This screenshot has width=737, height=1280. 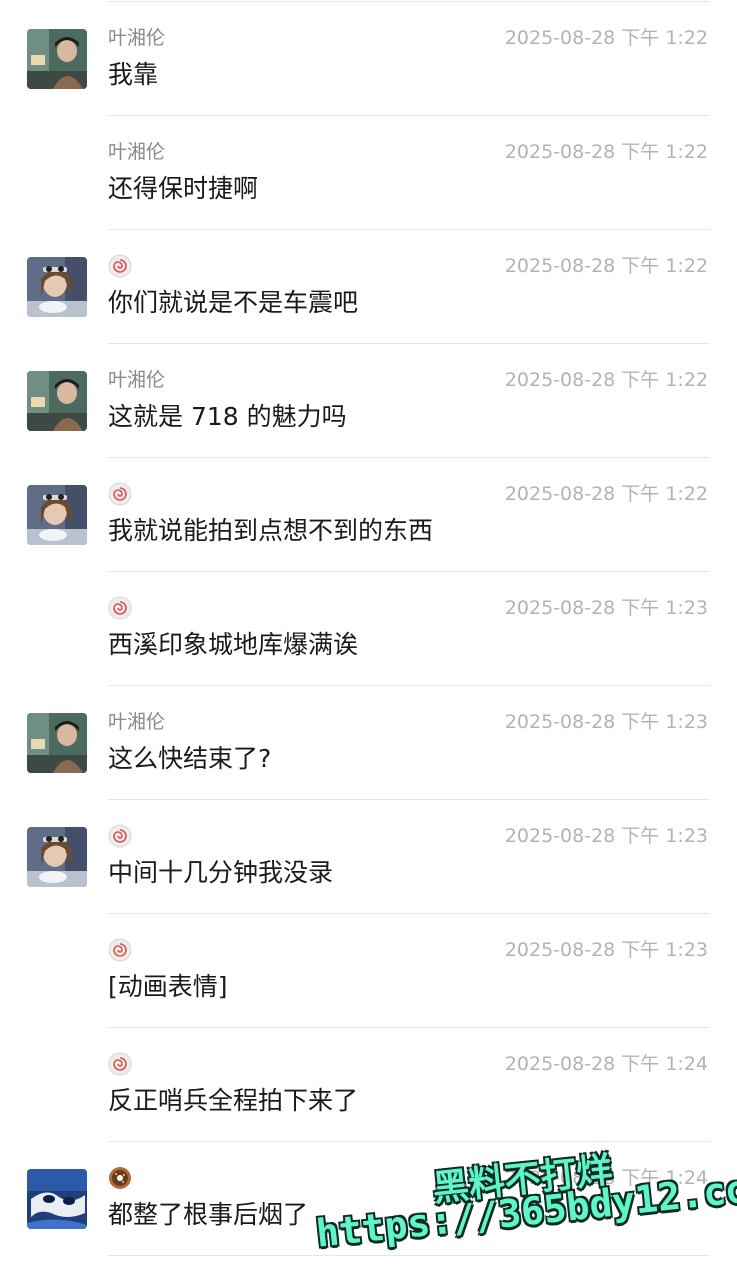 What do you see at coordinates (368, 401) in the screenshot?
I see `chat-message: 叶湘伦 2025-08-28 下午 1:22 这就是 718 的魅力吗` at bounding box center [368, 401].